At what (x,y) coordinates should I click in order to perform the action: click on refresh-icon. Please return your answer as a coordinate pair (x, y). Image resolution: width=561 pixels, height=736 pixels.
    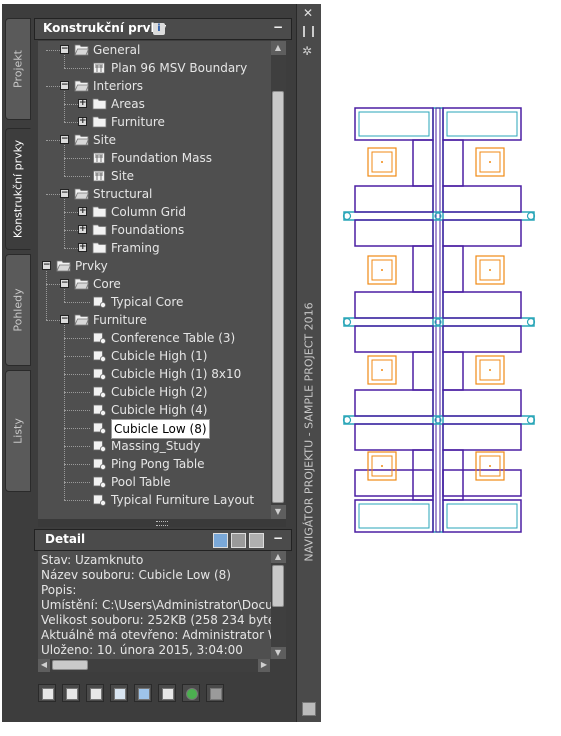
    Looking at the image, I should click on (191, 693).